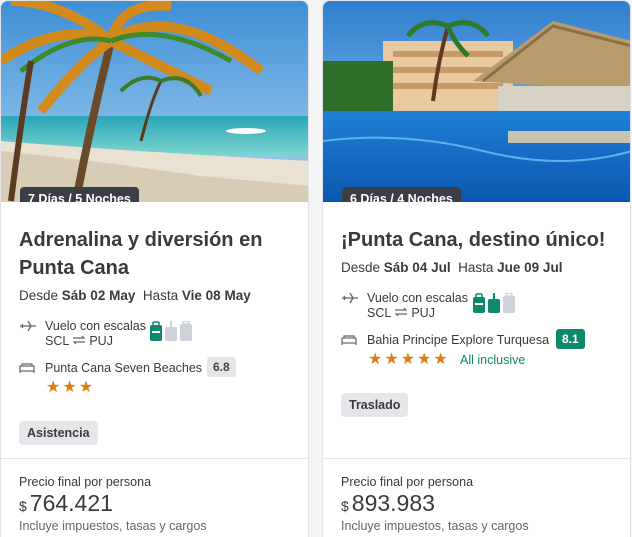  I want to click on travel-dates: Desde Sáb 04 Jul Hasta Jue 09 Jul, so click(452, 267).